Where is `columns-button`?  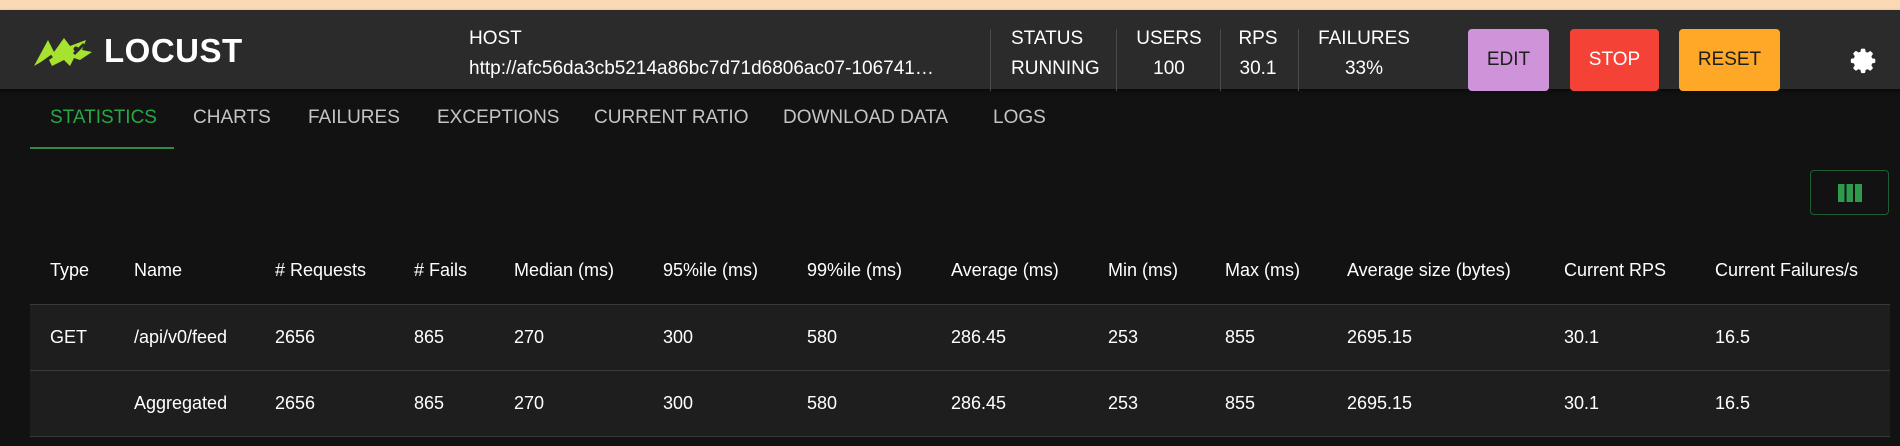 columns-button is located at coordinates (1849, 192).